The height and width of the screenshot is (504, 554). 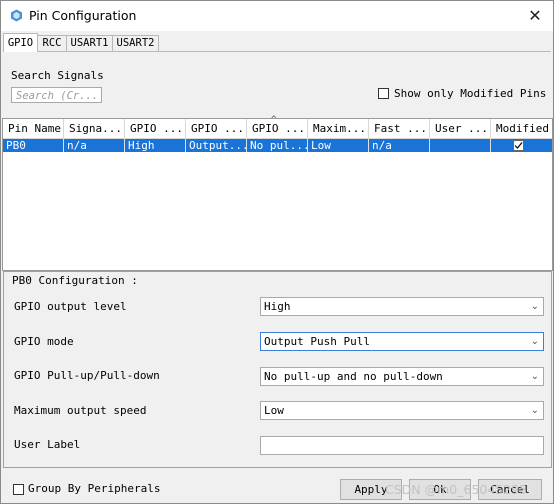 I want to click on output-level-value: High, so click(x=277, y=306).